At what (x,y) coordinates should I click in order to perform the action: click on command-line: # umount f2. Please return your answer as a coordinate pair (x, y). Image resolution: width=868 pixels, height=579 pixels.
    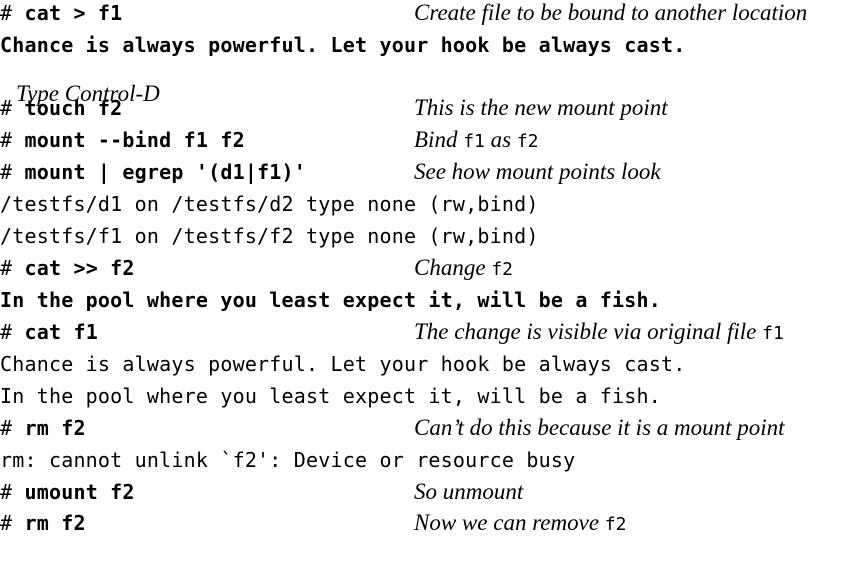
    Looking at the image, I should click on (67, 492).